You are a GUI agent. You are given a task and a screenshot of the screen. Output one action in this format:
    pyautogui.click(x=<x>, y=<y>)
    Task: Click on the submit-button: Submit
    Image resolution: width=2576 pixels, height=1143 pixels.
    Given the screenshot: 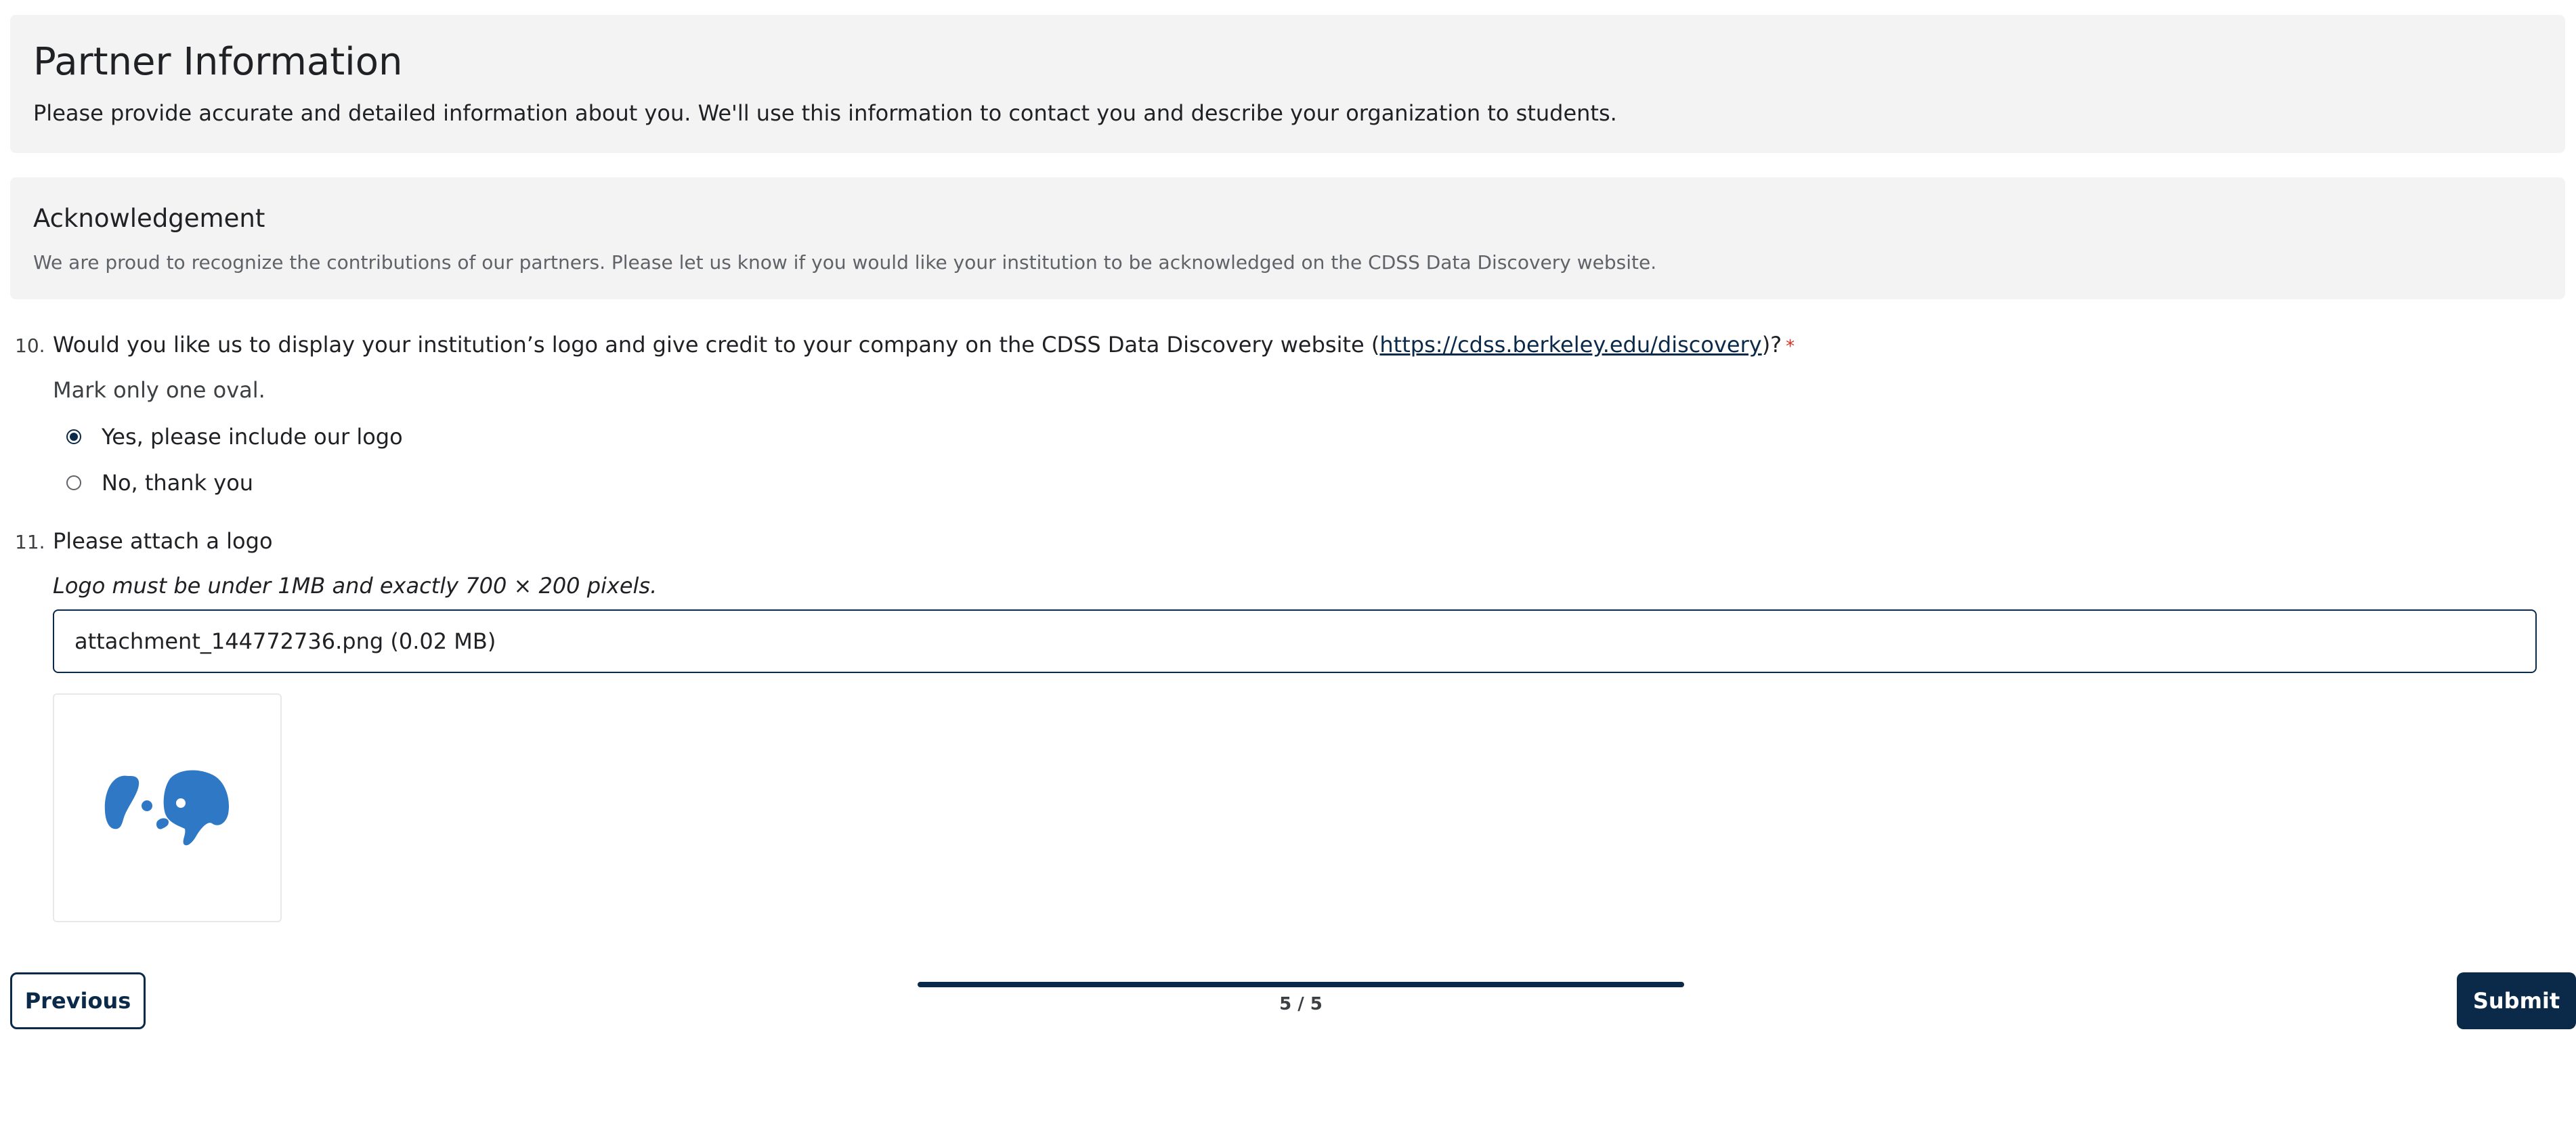 What is the action you would take?
    pyautogui.click(x=2516, y=1000)
    